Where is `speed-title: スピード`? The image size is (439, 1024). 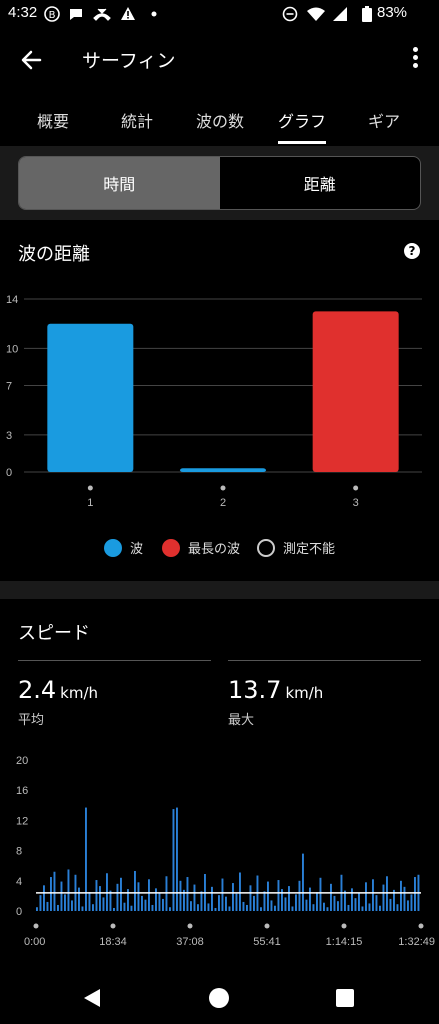 speed-title: スピード is located at coordinates (54, 633).